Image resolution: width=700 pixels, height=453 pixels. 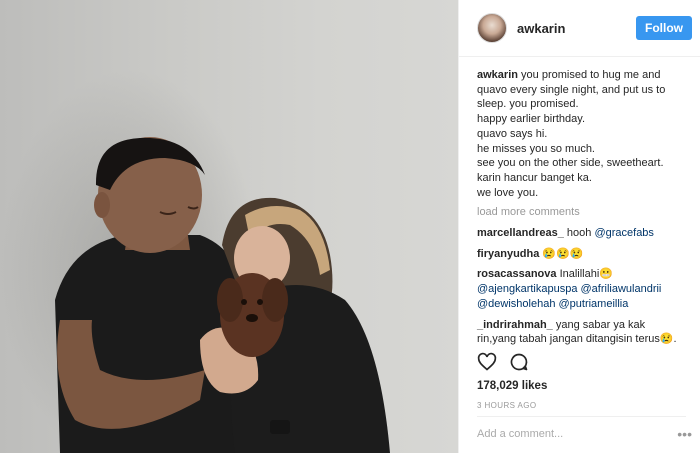 I want to click on comment-username: rosacassanova, so click(x=517, y=274).